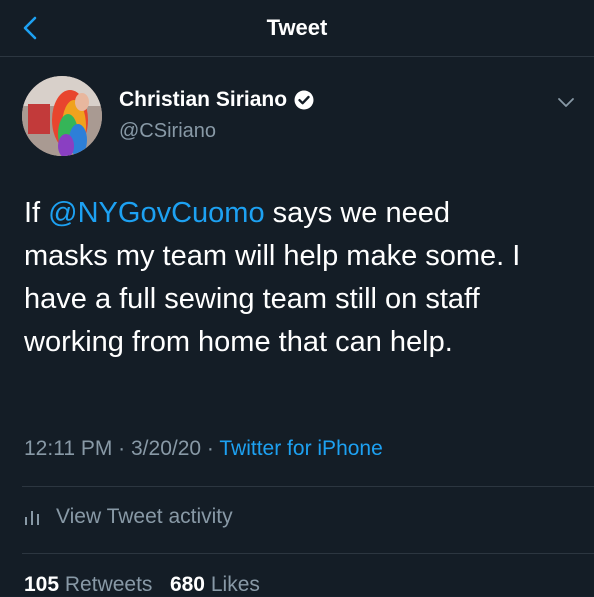  I want to click on verified-badge-icon, so click(304, 100).